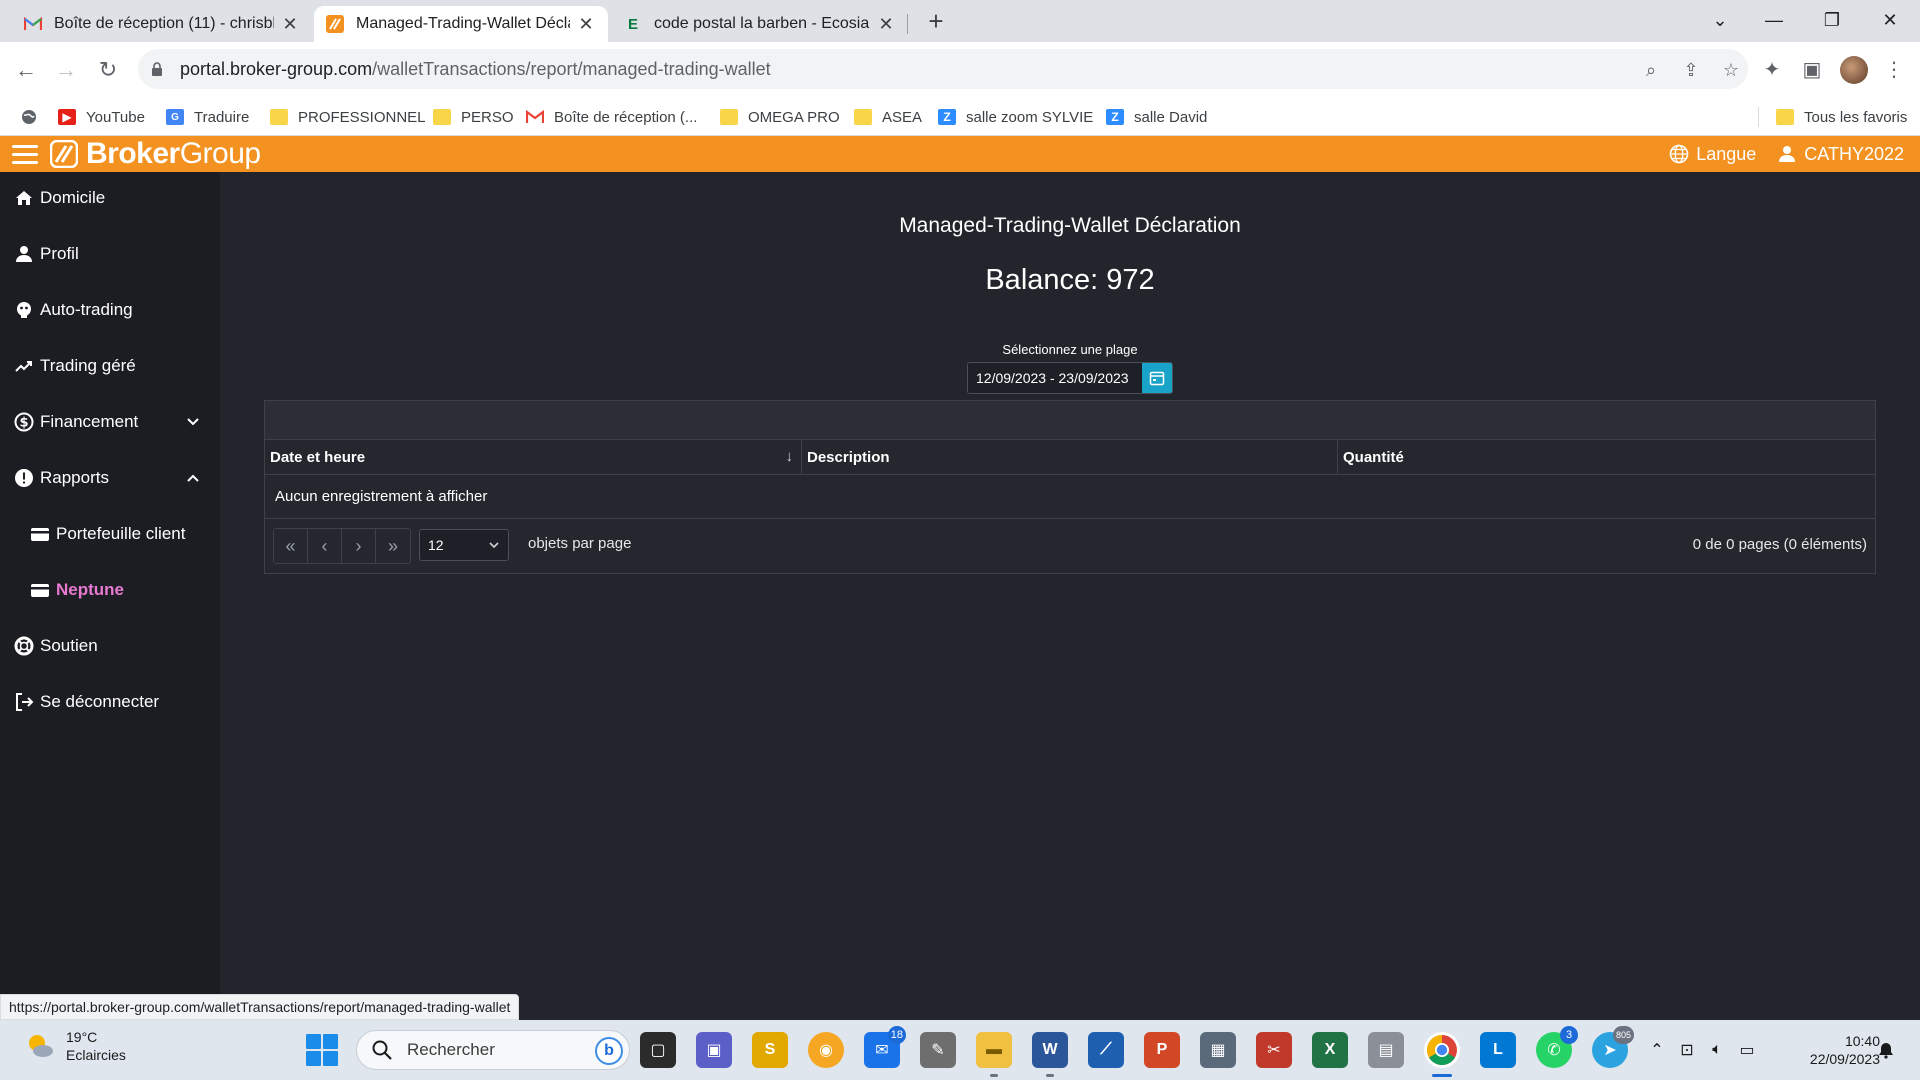 This screenshot has height=1080, width=1920. I want to click on brokergroup-icon, so click(335, 24).